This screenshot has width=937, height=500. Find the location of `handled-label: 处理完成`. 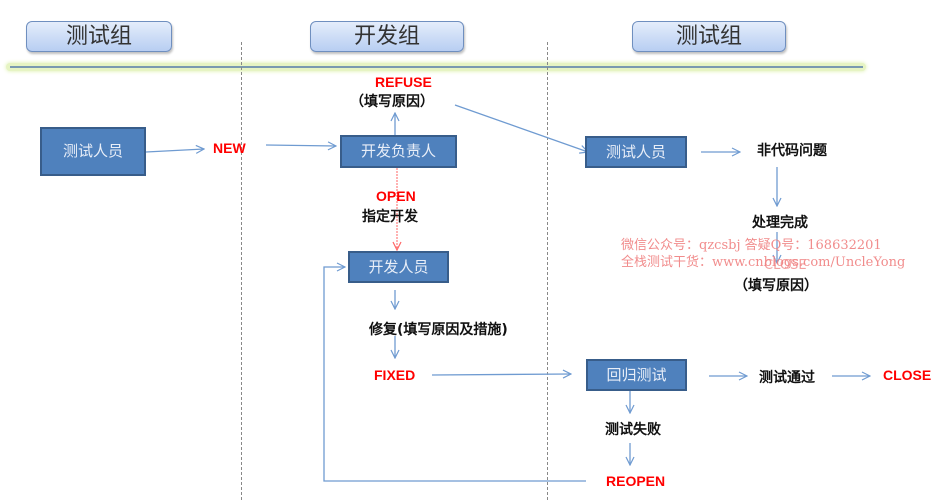

handled-label: 处理完成 is located at coordinates (780, 223).